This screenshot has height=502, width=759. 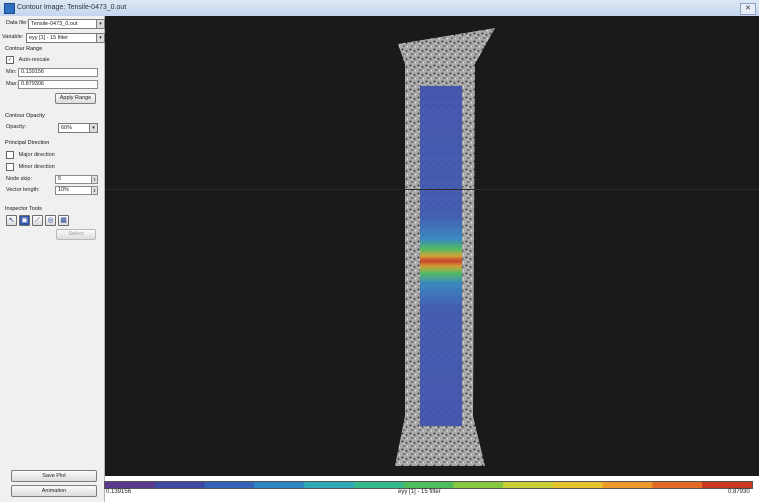 I want to click on variable-label: Variable:, so click(x=13, y=37).